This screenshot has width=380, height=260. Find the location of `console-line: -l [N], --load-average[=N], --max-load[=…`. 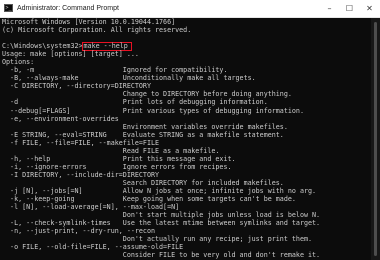

console-line: -l [N], --load-average[=N], --max-load[=… is located at coordinates (91, 207).